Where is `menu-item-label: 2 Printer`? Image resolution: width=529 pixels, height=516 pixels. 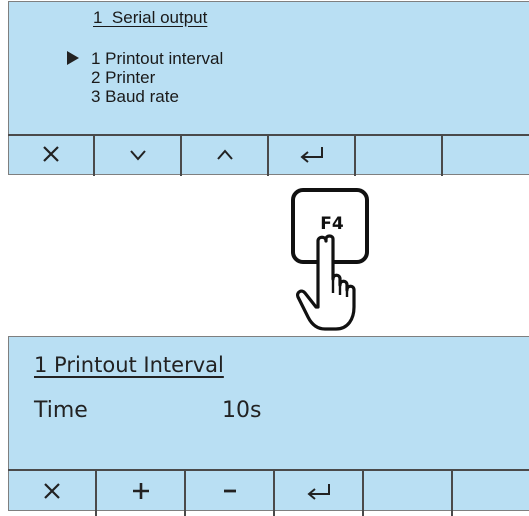 menu-item-label: 2 Printer is located at coordinates (123, 77).